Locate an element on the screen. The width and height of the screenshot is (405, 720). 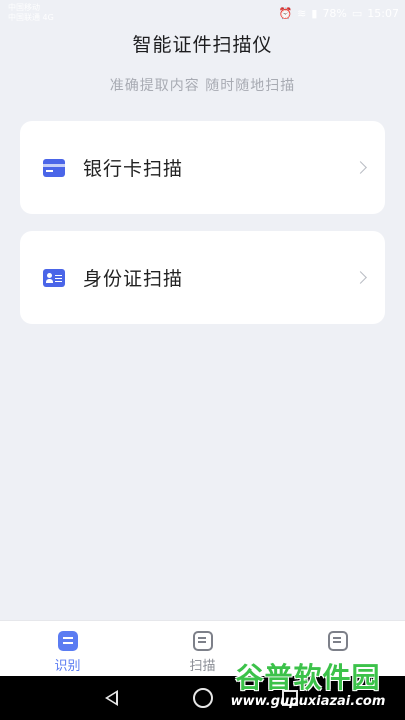
status-icons: ⏰ ≋ ▮ 78% ▭ 15:07 is located at coordinates (338, 13).